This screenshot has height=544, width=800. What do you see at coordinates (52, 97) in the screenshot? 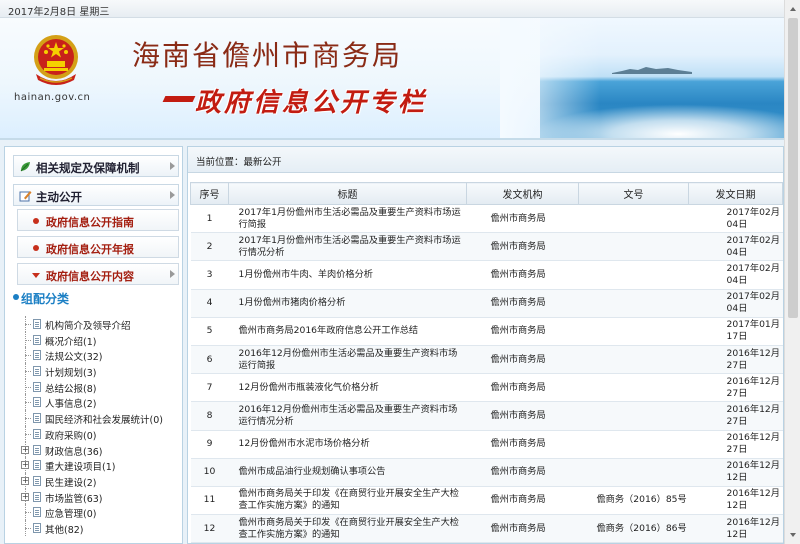
I see `site-domain: hainan.gov.cn` at bounding box center [52, 97].